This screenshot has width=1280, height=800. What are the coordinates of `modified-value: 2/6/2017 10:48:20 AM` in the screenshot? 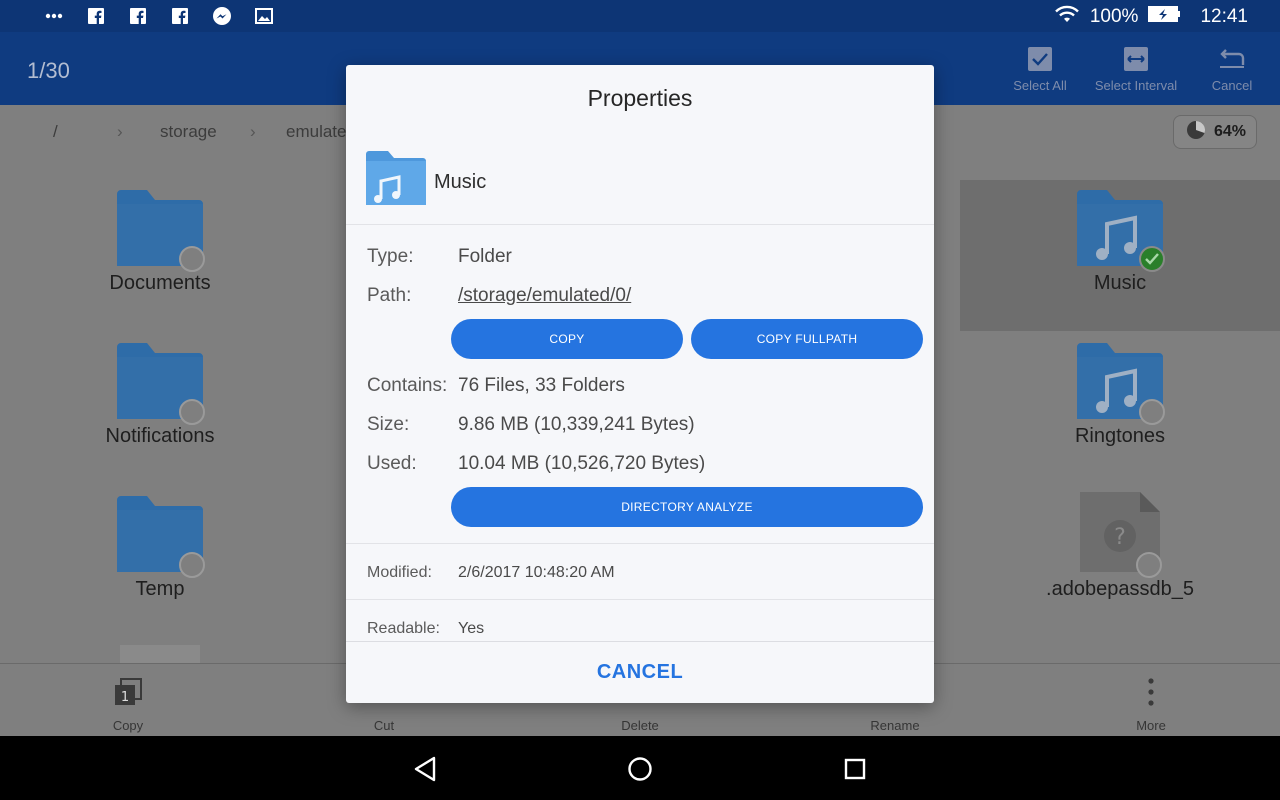 It's located at (536, 572).